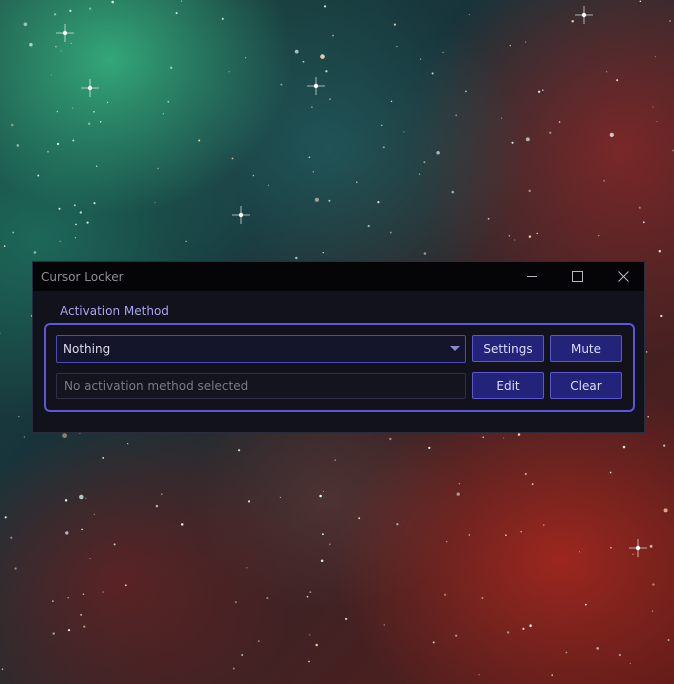 The image size is (674, 684). What do you see at coordinates (586, 385) in the screenshot?
I see `clear-button: Clear` at bounding box center [586, 385].